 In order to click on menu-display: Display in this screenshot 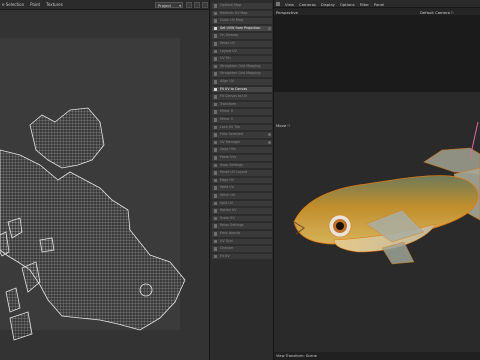, I will do `click(328, 4)`.